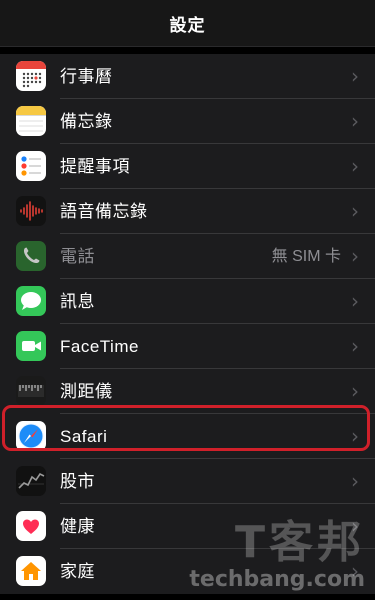  Describe the element at coordinates (187, 436) in the screenshot. I see `settings-row-safari: Safari ›` at that location.